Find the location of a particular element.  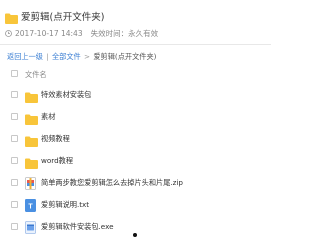

breadcrumb-current: 爱剪辑(点开文件夹) is located at coordinates (125, 56).